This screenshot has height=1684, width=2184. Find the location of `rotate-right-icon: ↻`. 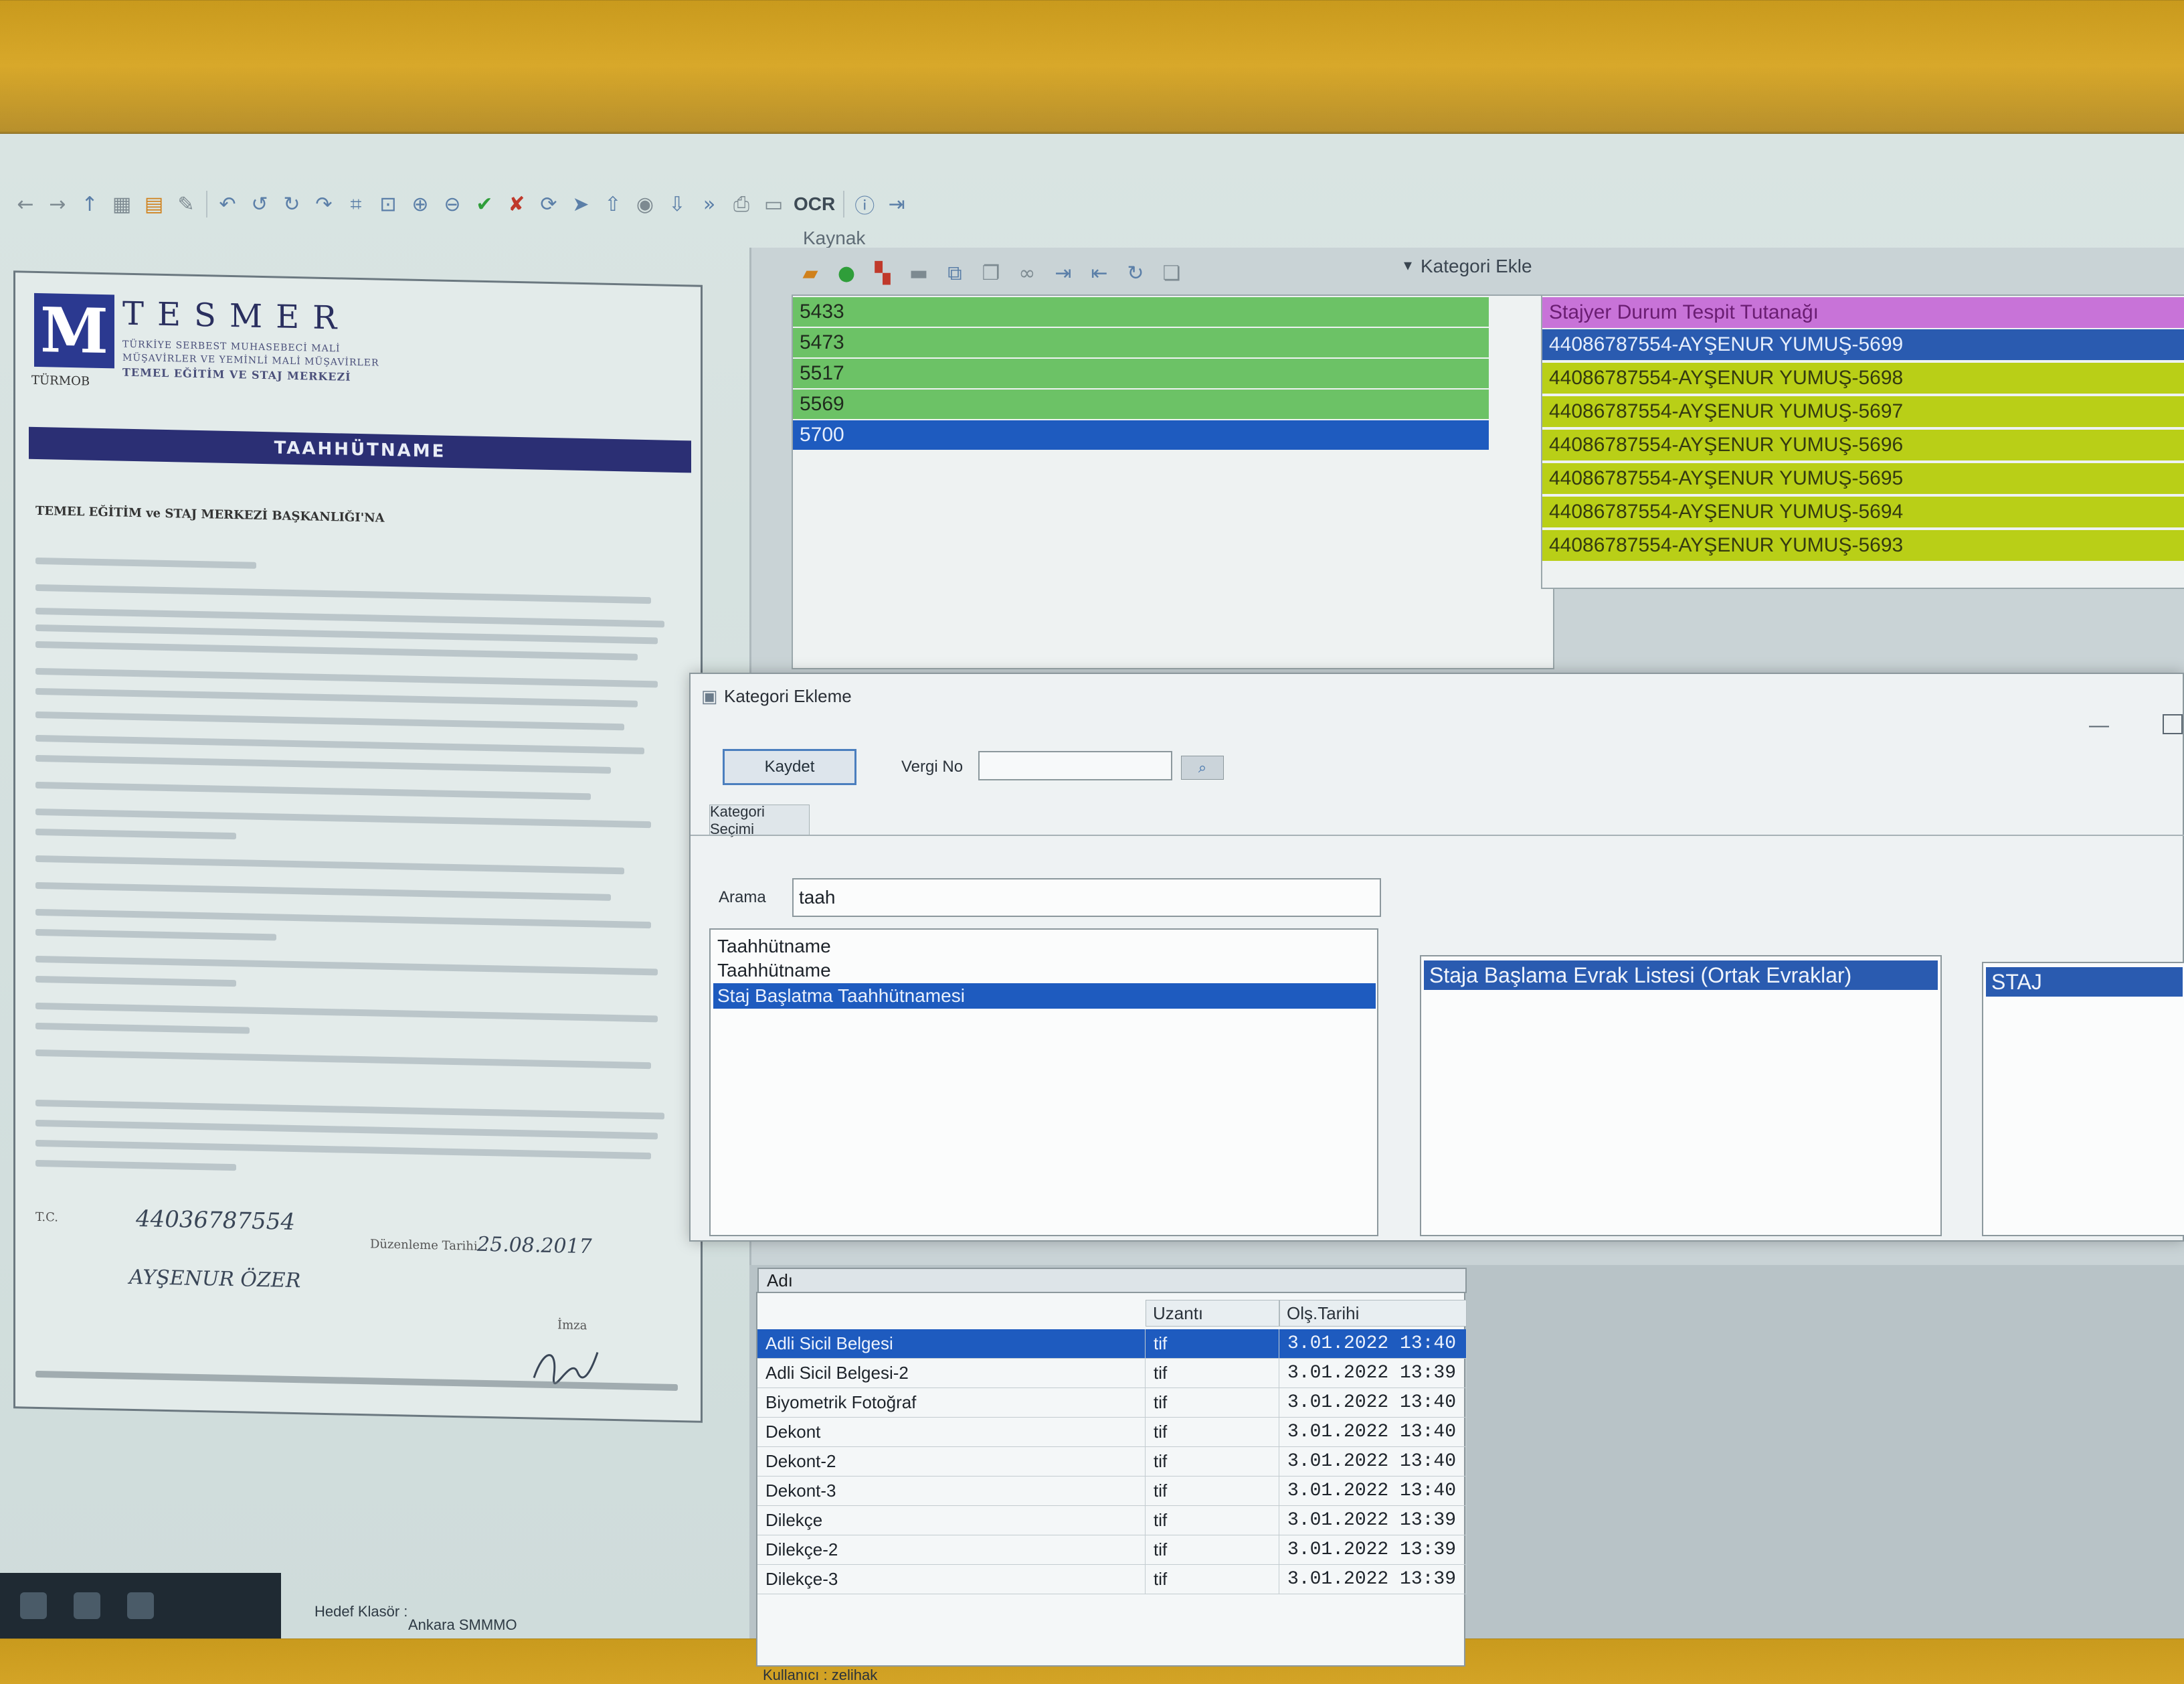

rotate-right-icon: ↻ is located at coordinates (292, 204).